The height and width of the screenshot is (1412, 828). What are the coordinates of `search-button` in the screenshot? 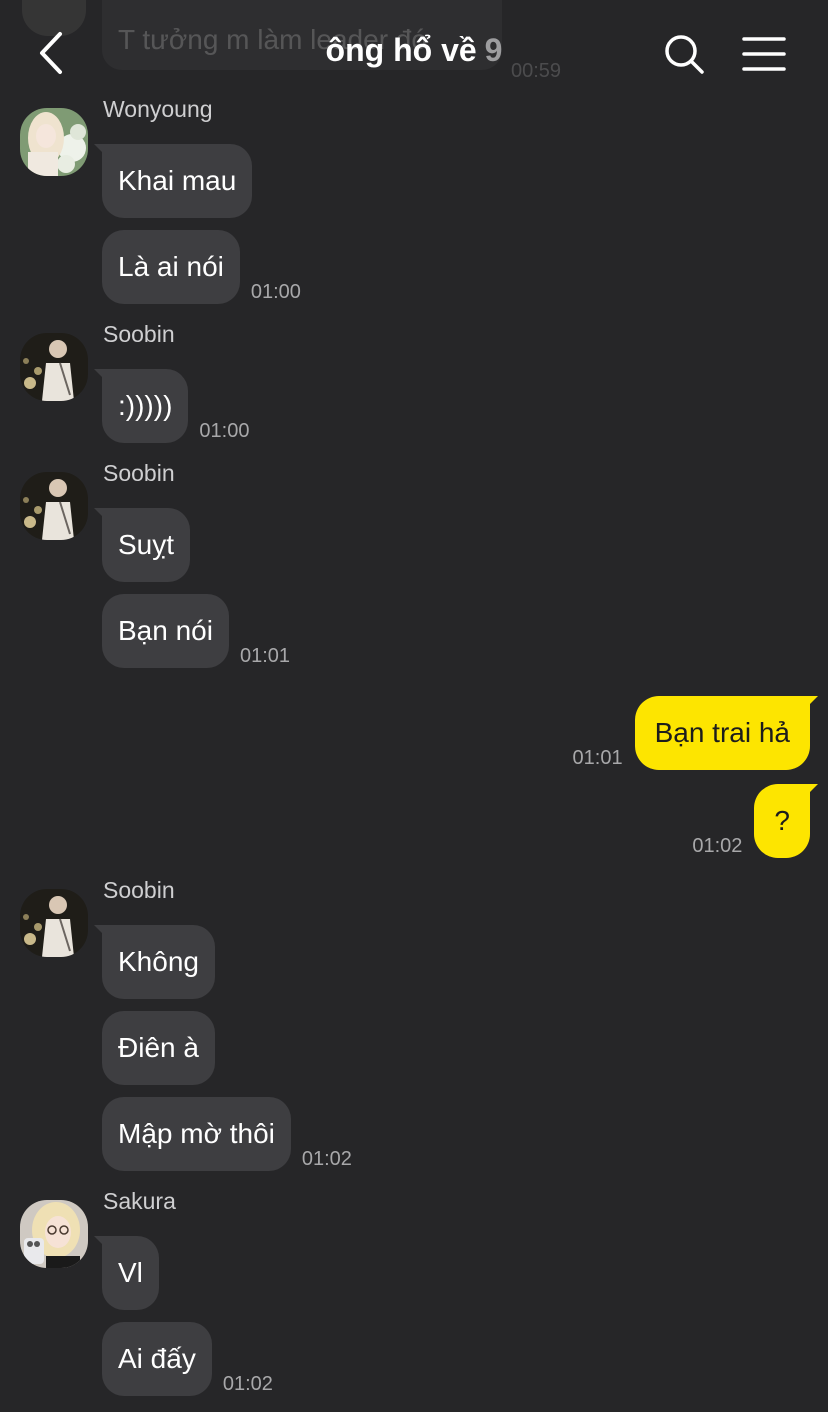 It's located at (684, 54).